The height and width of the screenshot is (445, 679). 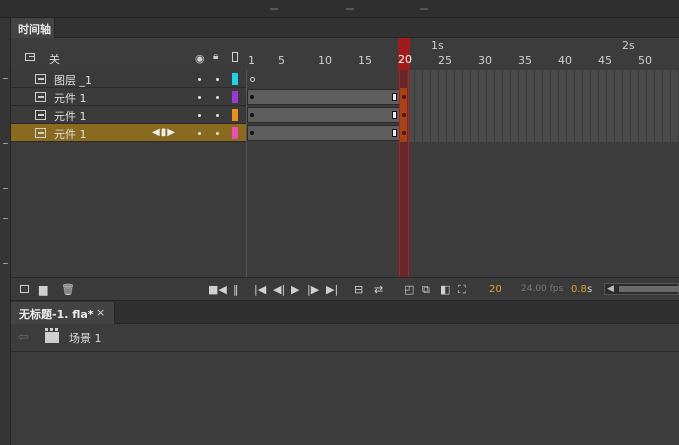 What do you see at coordinates (235, 57) in the screenshot?
I see `outline-icon` at bounding box center [235, 57].